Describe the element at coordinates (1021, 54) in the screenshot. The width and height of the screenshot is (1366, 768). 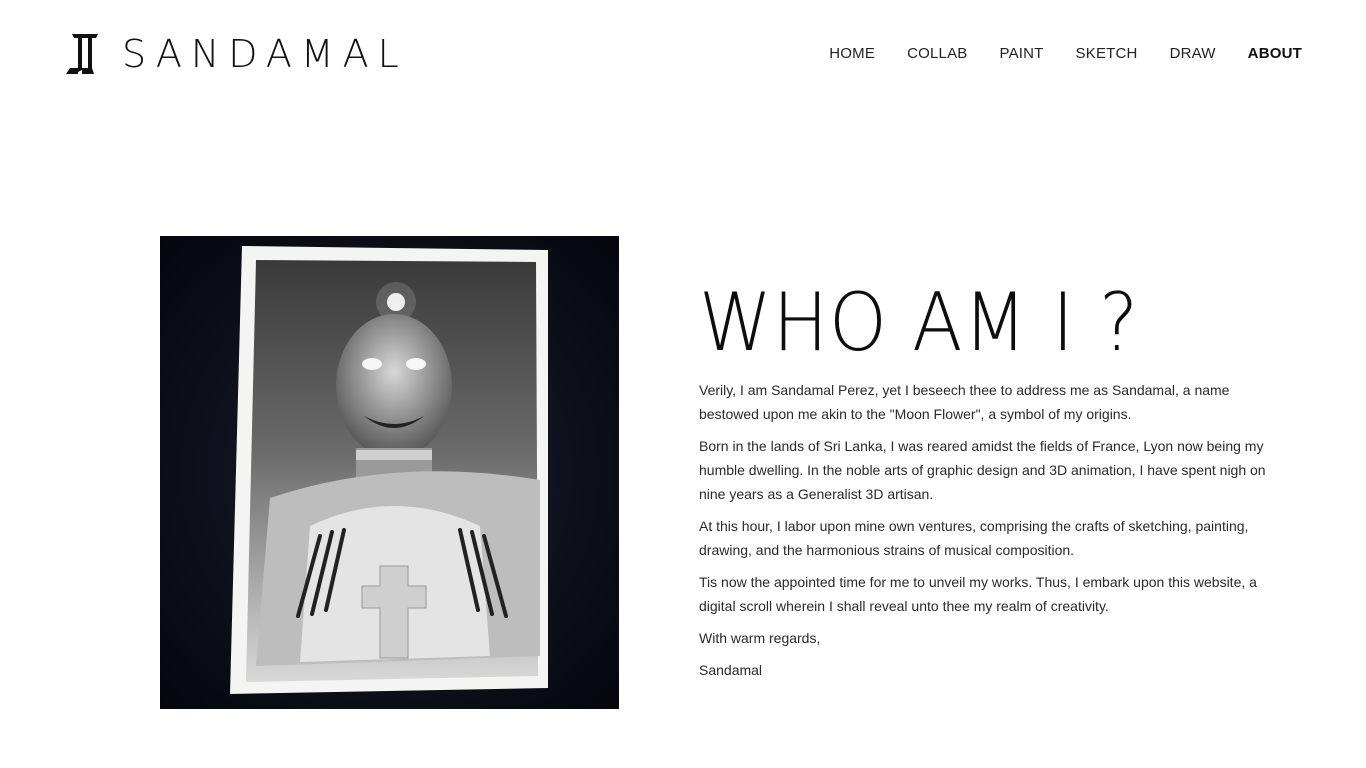
I see `nav-paint: PAINT` at that location.